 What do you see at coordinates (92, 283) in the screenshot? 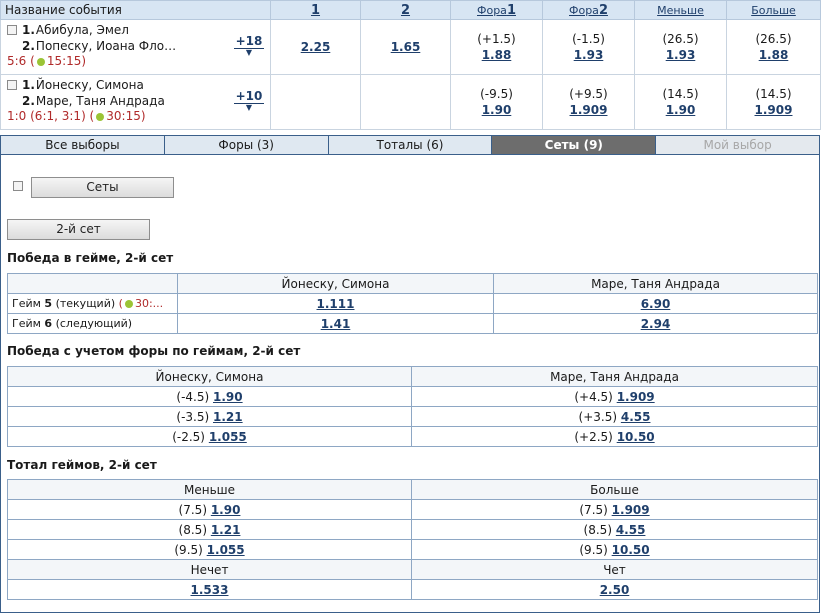
I see `empty-cell` at bounding box center [92, 283].